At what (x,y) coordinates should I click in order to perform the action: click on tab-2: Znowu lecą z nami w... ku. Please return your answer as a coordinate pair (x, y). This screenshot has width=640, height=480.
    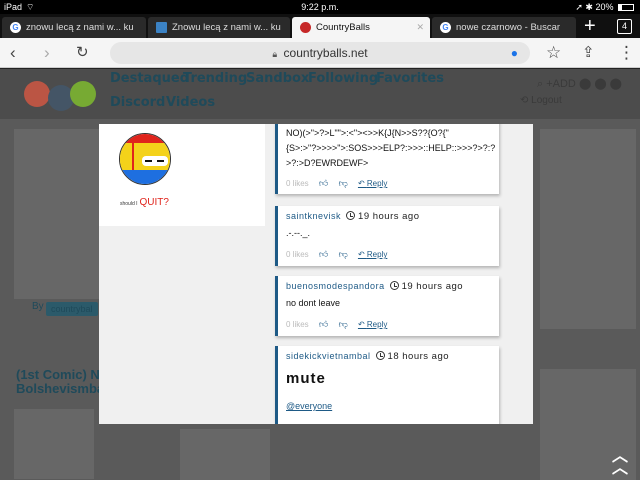
    Looking at the image, I should click on (219, 27).